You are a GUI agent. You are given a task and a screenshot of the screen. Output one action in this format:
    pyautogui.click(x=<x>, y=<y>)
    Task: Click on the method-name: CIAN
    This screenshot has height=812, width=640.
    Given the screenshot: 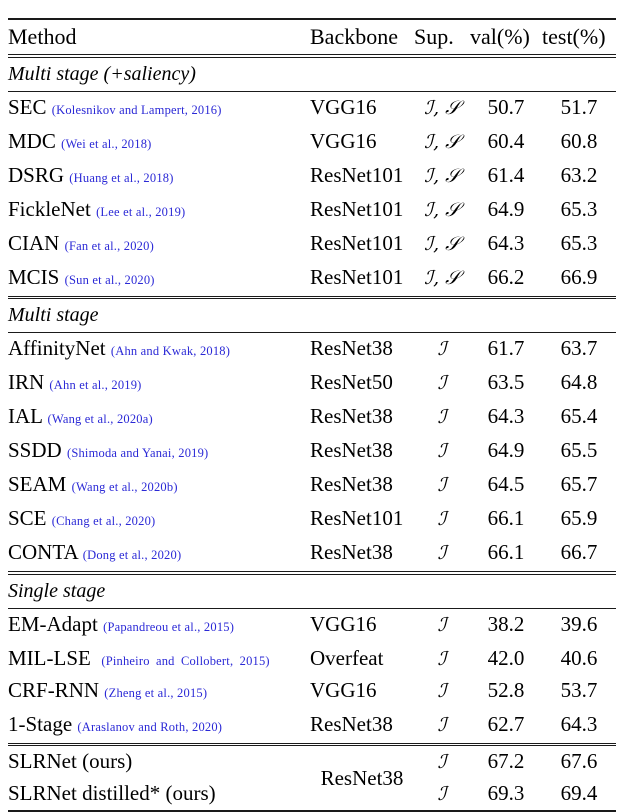 What is the action you would take?
    pyautogui.click(x=34, y=242)
    